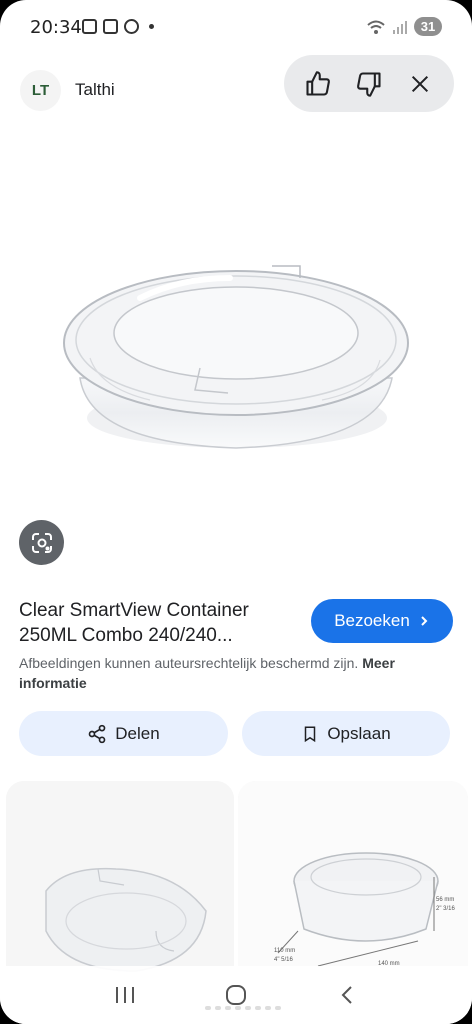  I want to click on visit-label: Bezoeken, so click(372, 620).